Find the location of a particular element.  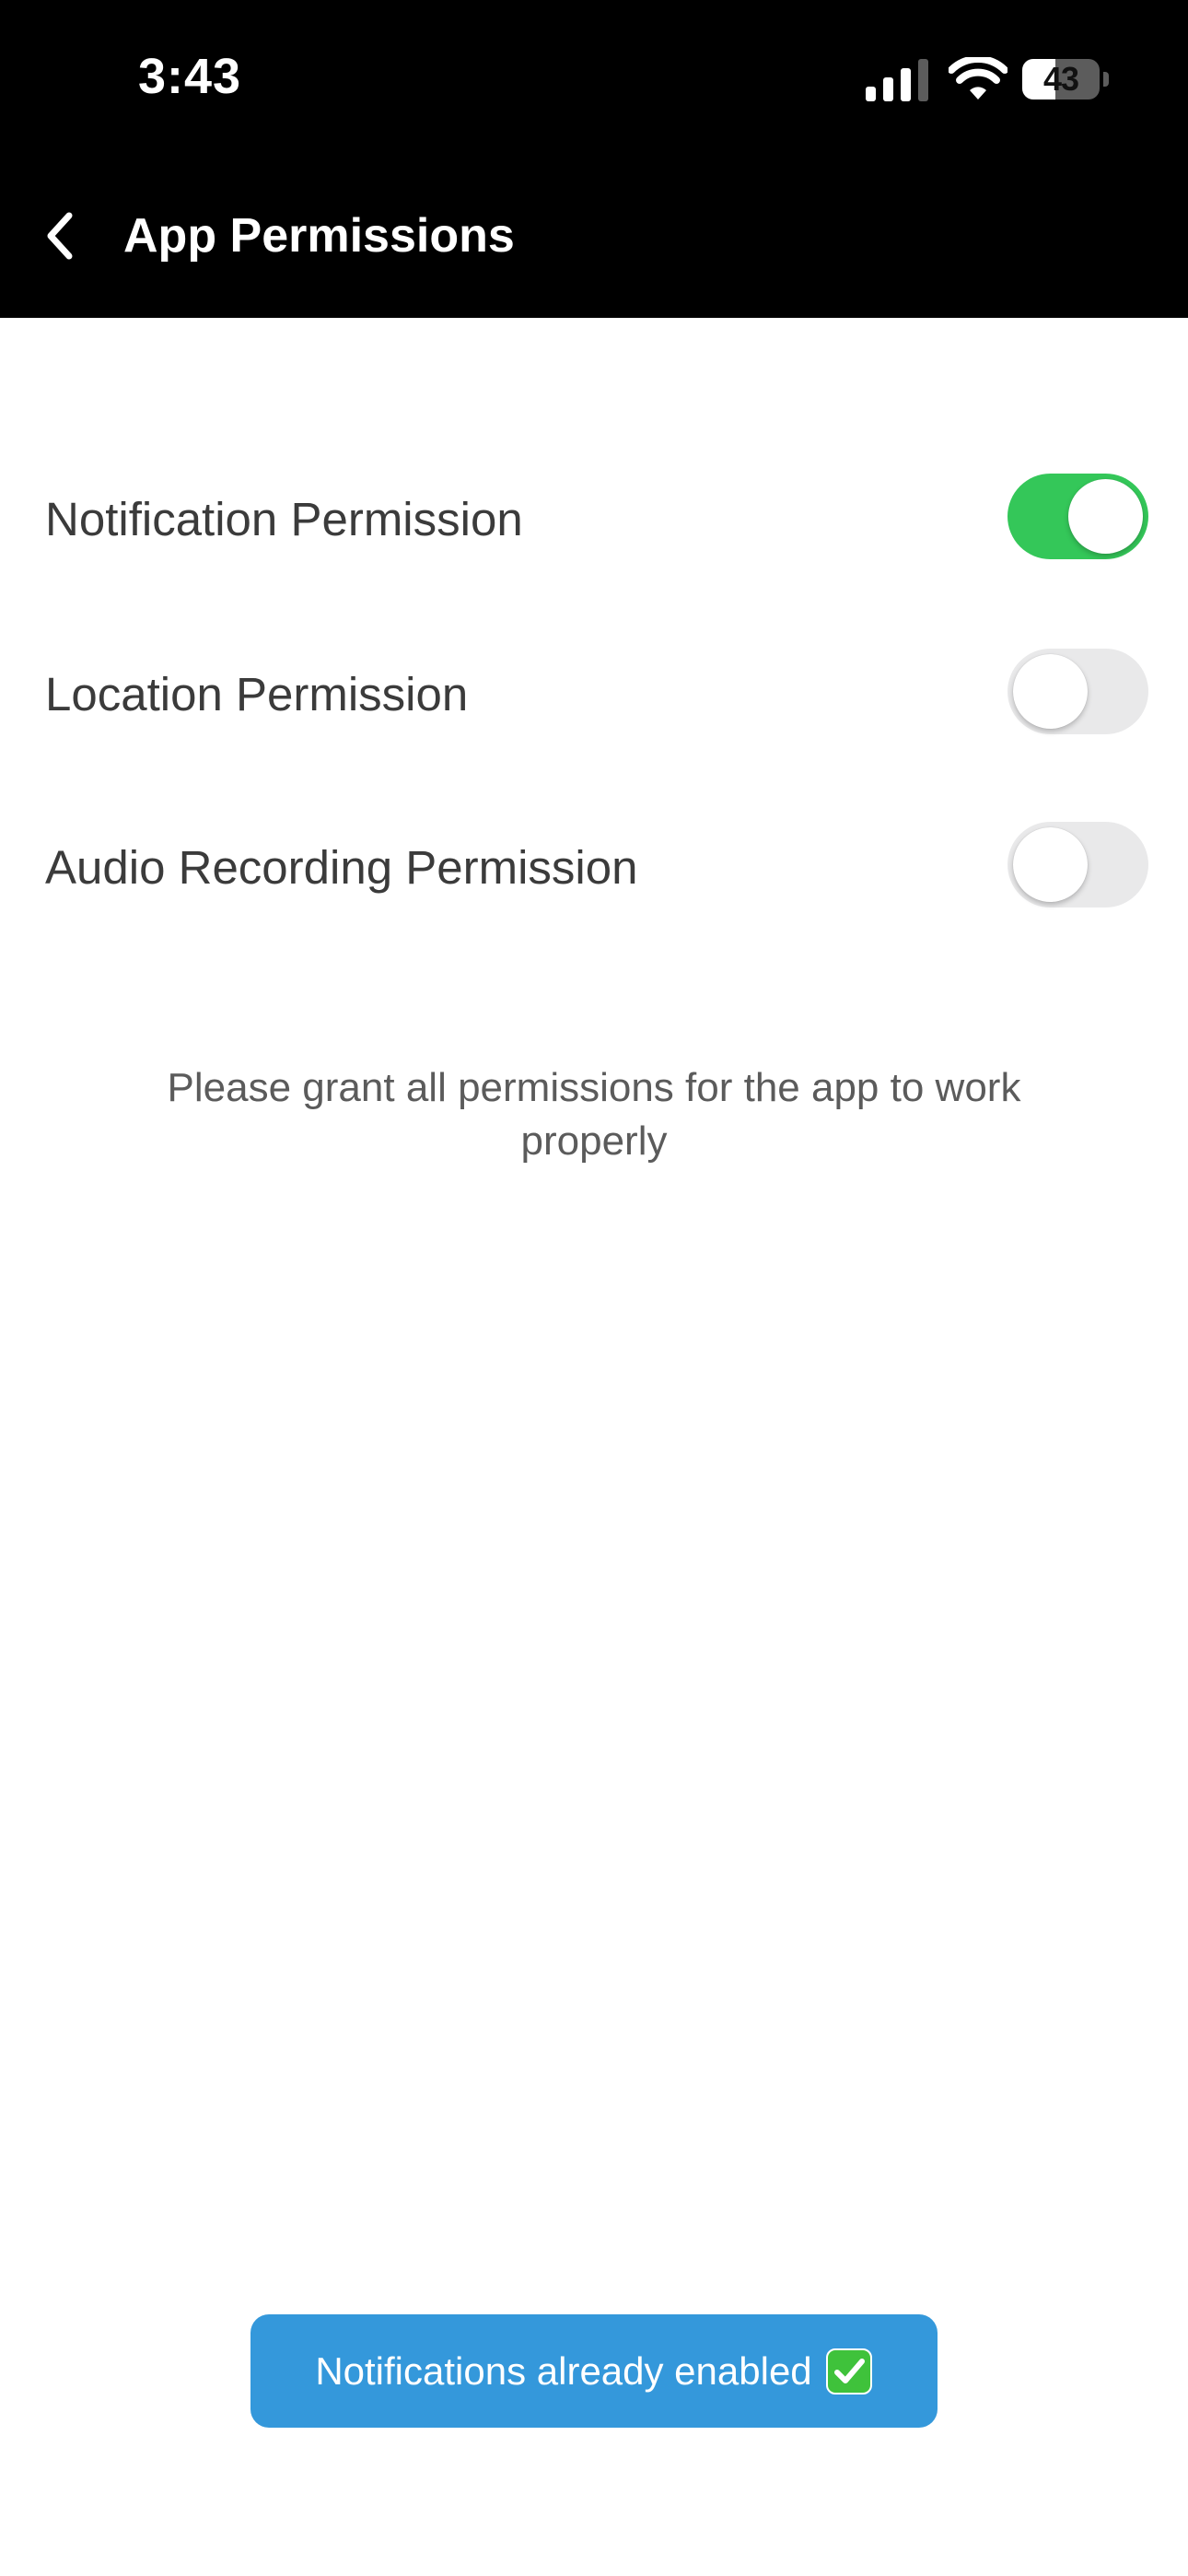

battery-percent: 43 is located at coordinates (1060, 79).